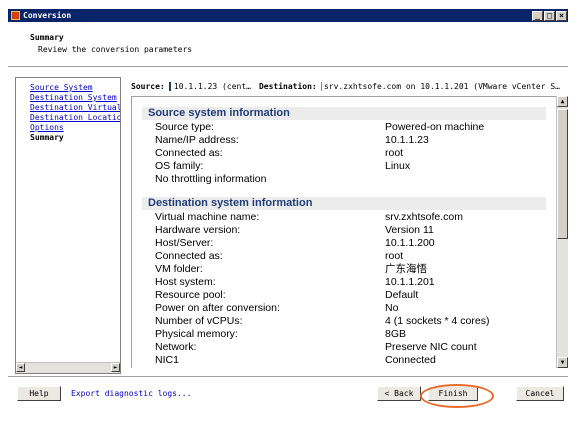 The image size is (581, 422). Describe the element at coordinates (68, 367) in the screenshot. I see `nav-horizontal-scrollbar: ◄ ►` at that location.